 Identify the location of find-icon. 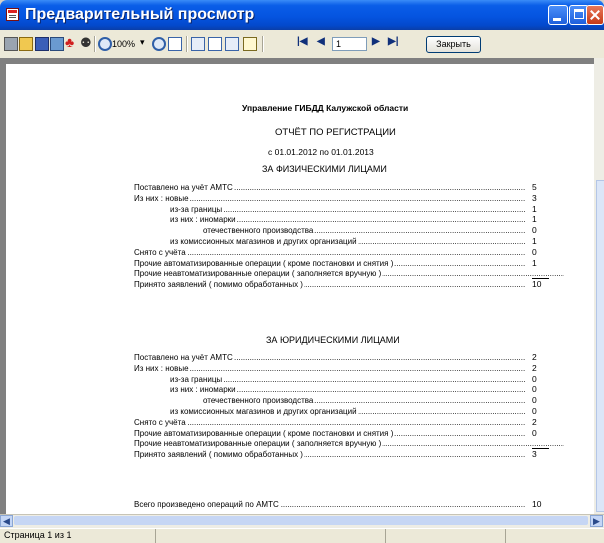
(87, 43).